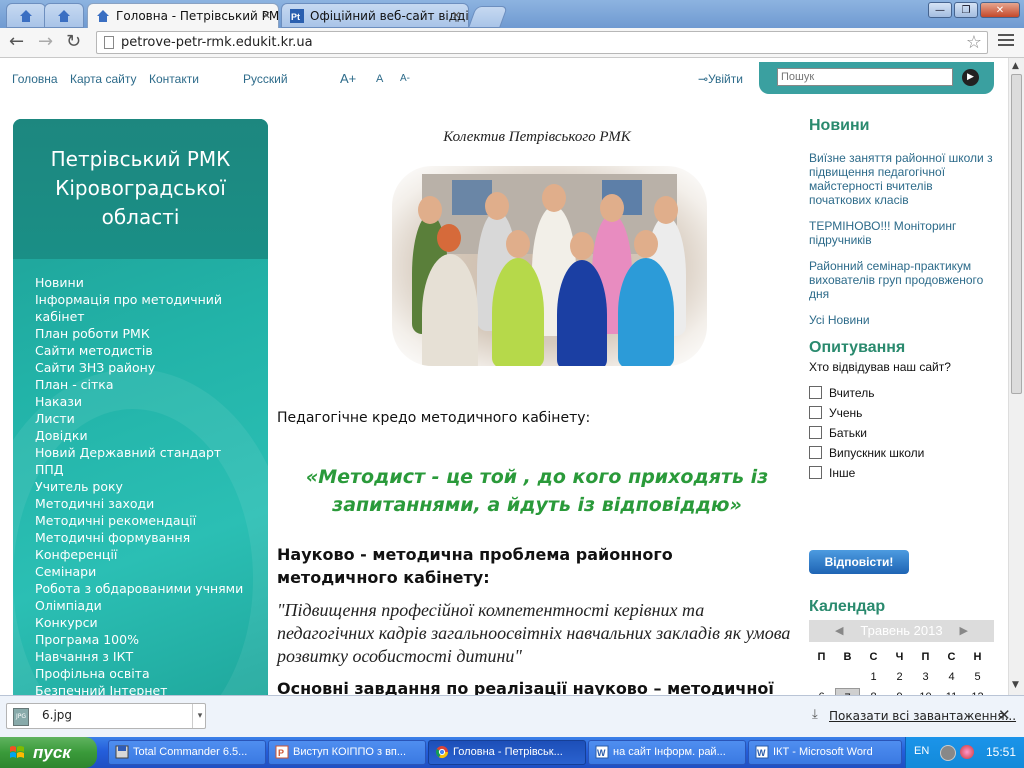 The height and width of the screenshot is (768, 1024). What do you see at coordinates (148, 350) in the screenshot?
I see `sidebar-item-methodist-sites: Сайти методистів` at bounding box center [148, 350].